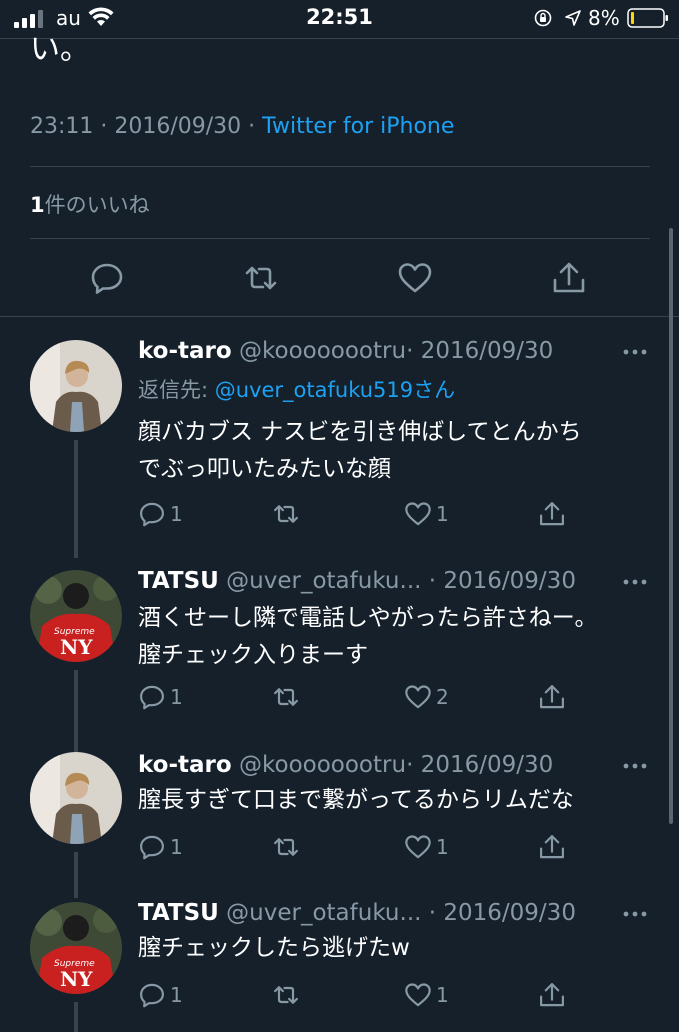 This screenshot has height=1032, width=679. Describe the element at coordinates (176, 390) in the screenshot. I see `reply-prefix: 返信先:` at that location.